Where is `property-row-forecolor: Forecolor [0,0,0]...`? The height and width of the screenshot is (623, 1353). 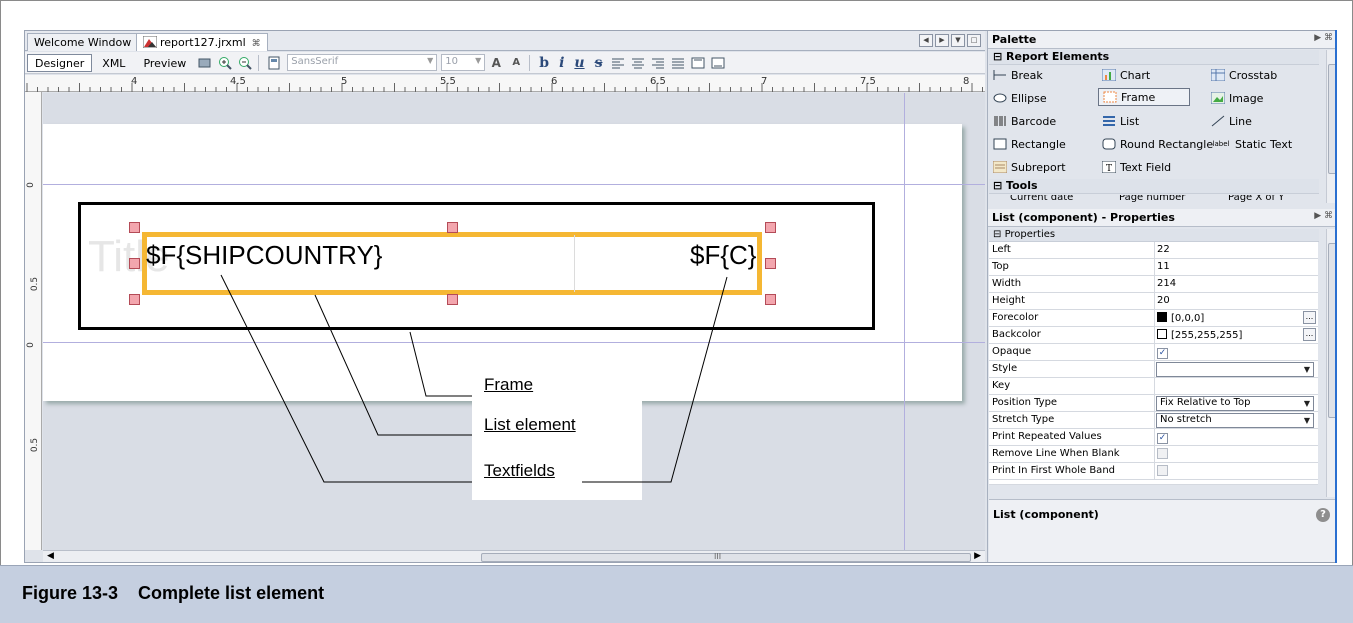
property-row-forecolor: Forecolor [0,0,0]... is located at coordinates (1153, 318).